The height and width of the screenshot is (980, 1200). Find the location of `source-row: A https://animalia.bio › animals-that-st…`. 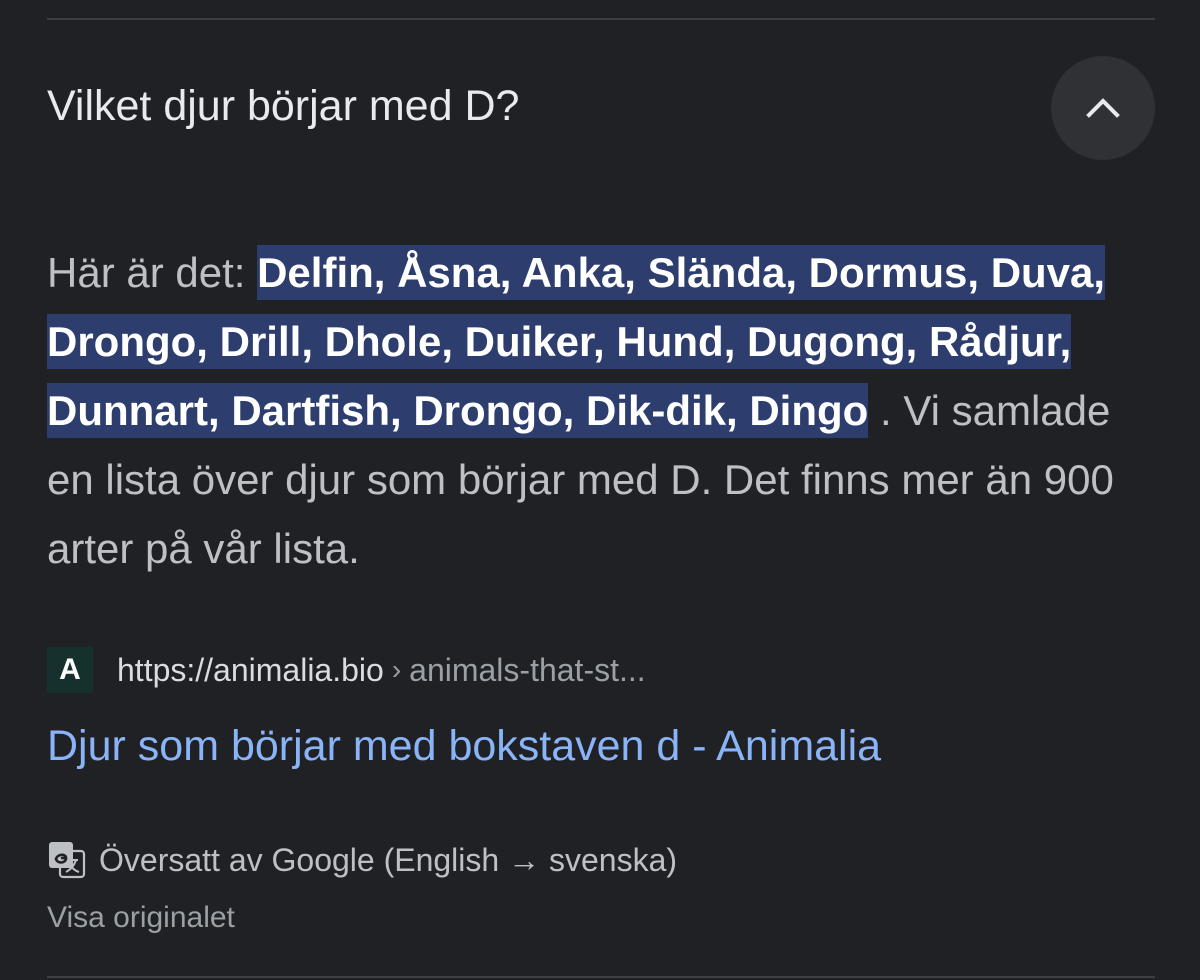

source-row: A https://animalia.bio › animals-that-st… is located at coordinates (346, 670).